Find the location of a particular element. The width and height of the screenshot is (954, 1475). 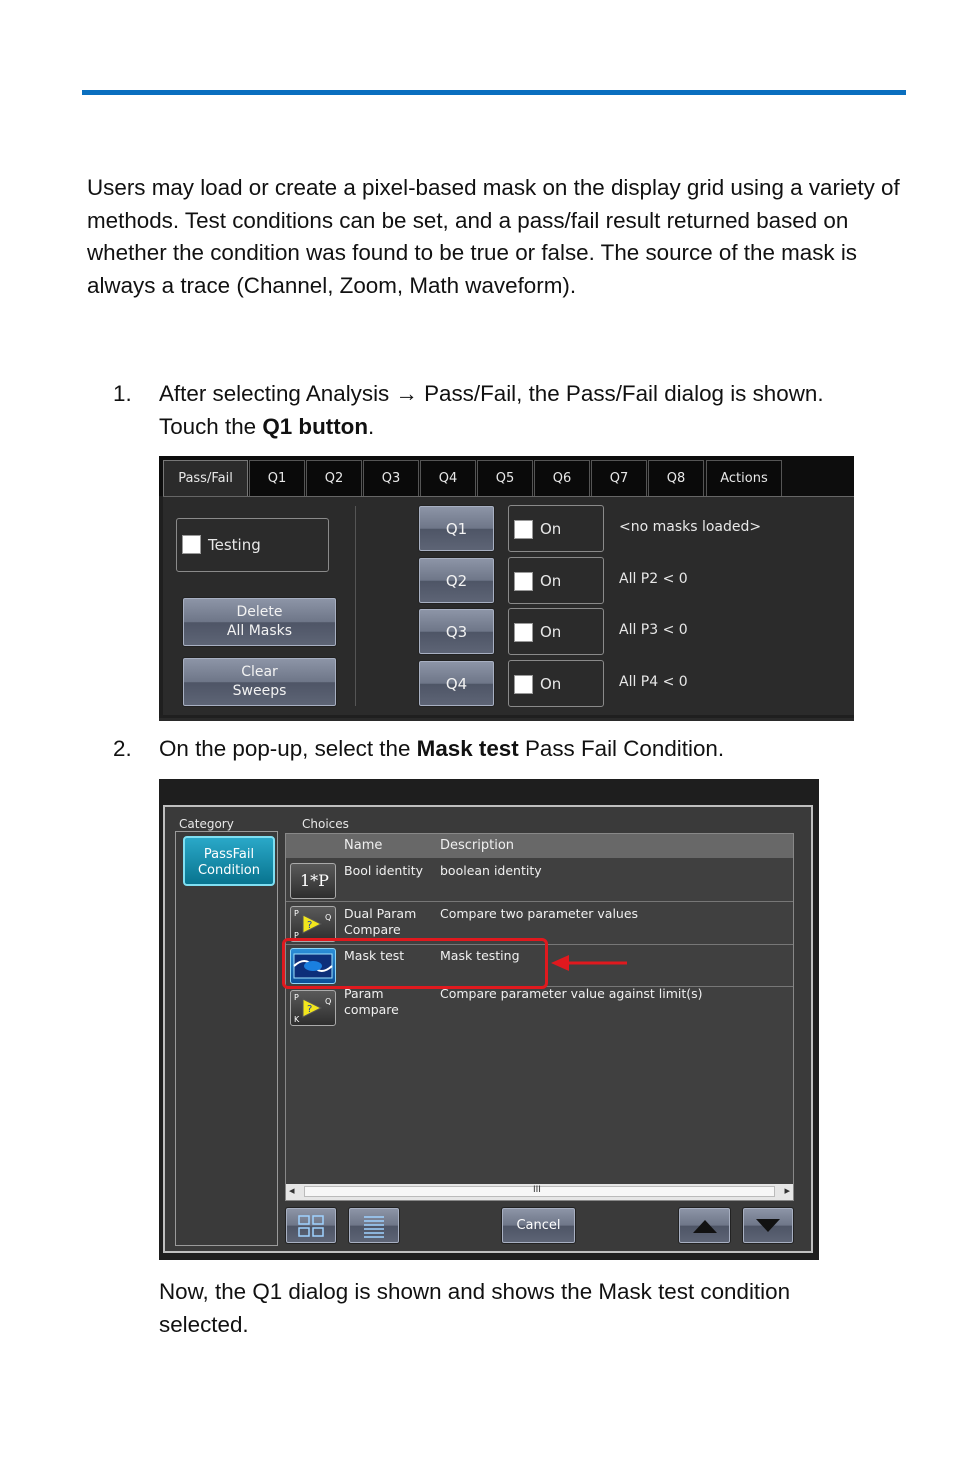

description-column-header: Description is located at coordinates (477, 845).